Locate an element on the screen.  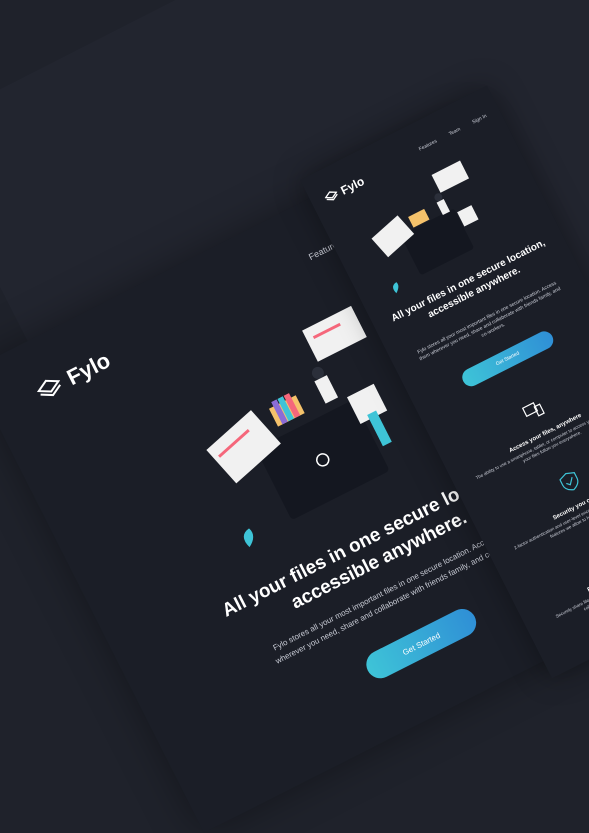
mobile-nav-signin: Sign In is located at coordinates (479, 119).